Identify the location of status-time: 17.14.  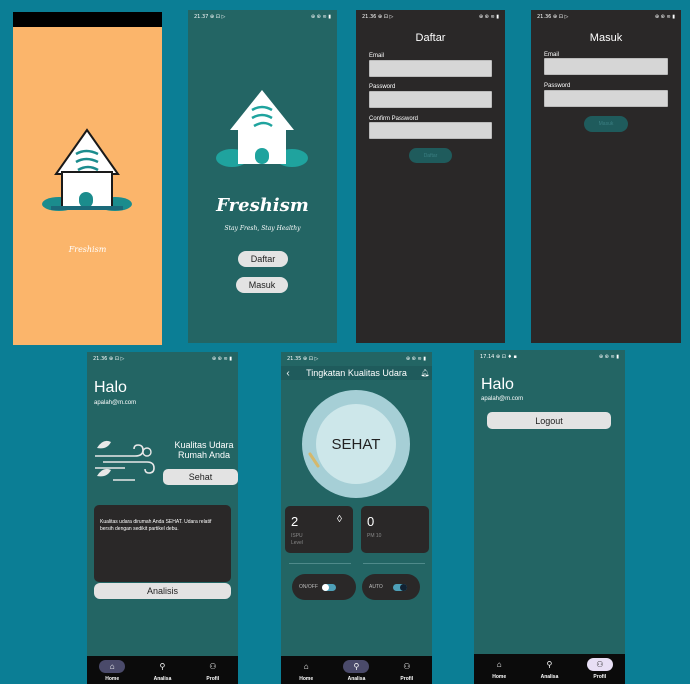
(487, 357).